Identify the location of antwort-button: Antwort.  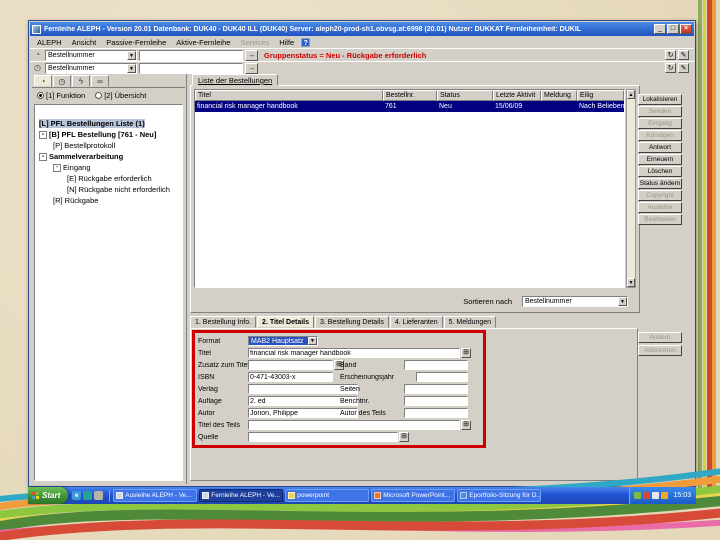
(660, 147).